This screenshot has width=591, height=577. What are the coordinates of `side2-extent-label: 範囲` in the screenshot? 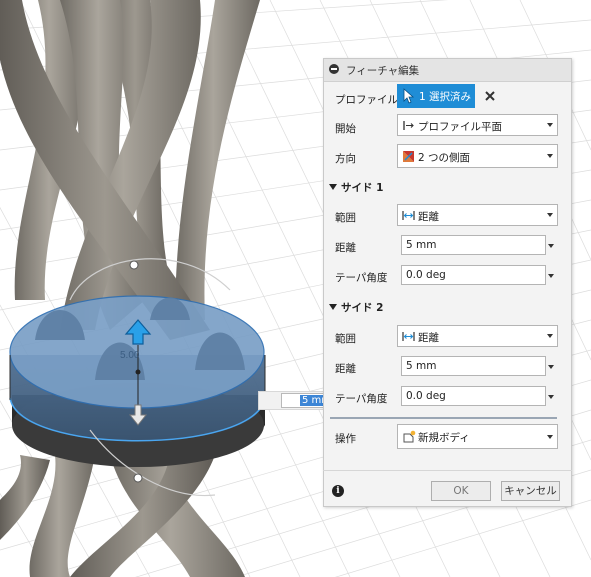 It's located at (345, 339).